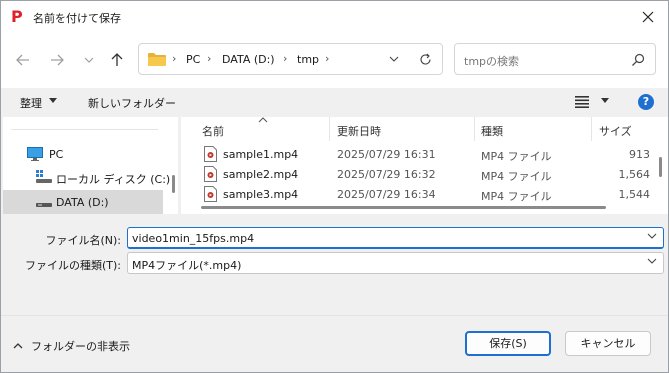  What do you see at coordinates (77, 18) in the screenshot?
I see `dialog-title: 名前を付けて保存` at bounding box center [77, 18].